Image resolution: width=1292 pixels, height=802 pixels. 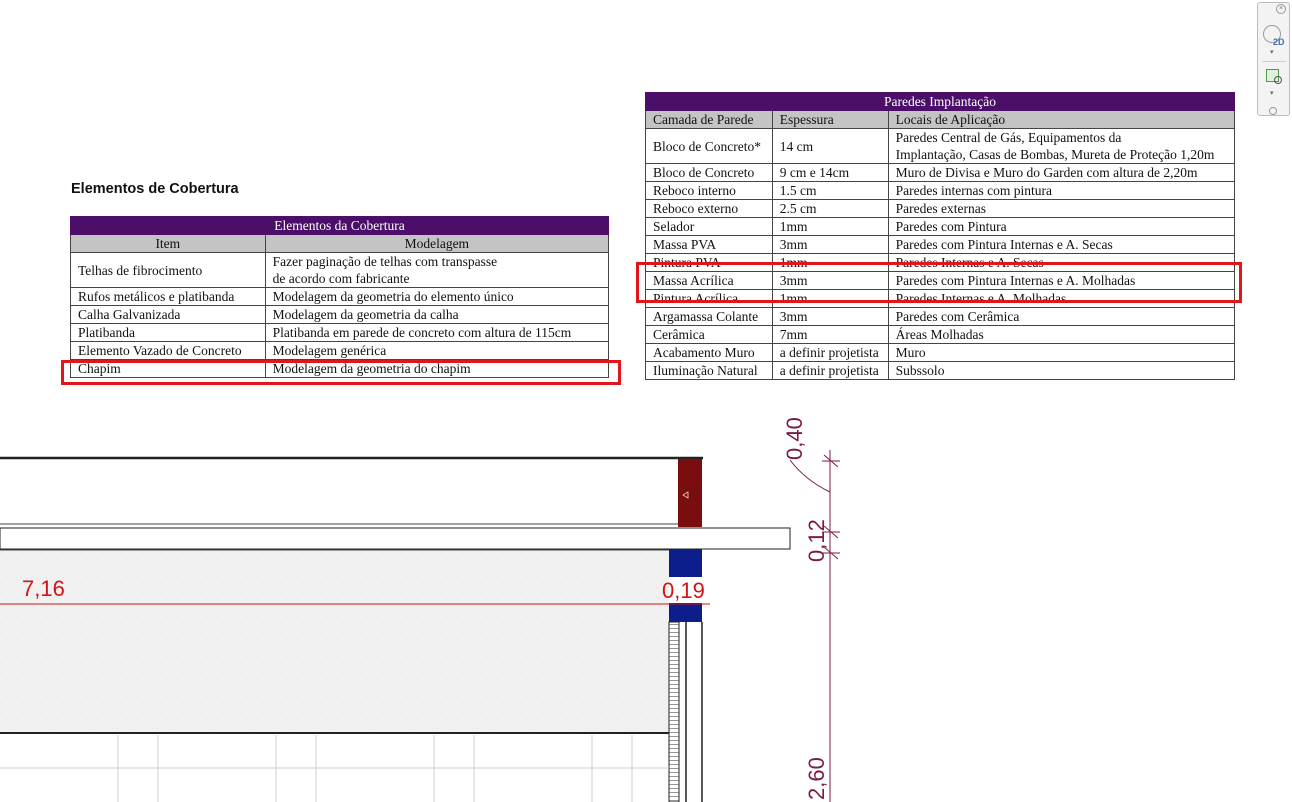 What do you see at coordinates (709, 352) in the screenshot?
I see `table-cell: Acabamento Muro` at bounding box center [709, 352].